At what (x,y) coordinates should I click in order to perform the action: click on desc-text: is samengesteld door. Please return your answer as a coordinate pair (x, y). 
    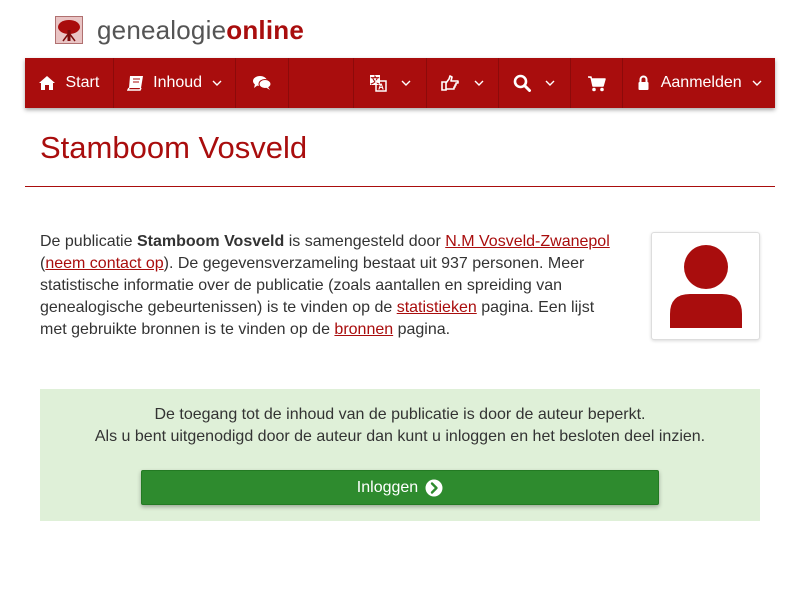
    Looking at the image, I should click on (365, 241).